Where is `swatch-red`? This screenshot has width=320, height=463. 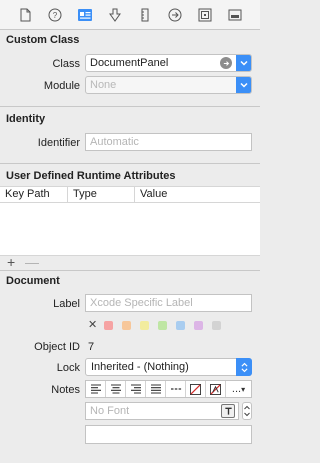
swatch-red is located at coordinates (108, 325).